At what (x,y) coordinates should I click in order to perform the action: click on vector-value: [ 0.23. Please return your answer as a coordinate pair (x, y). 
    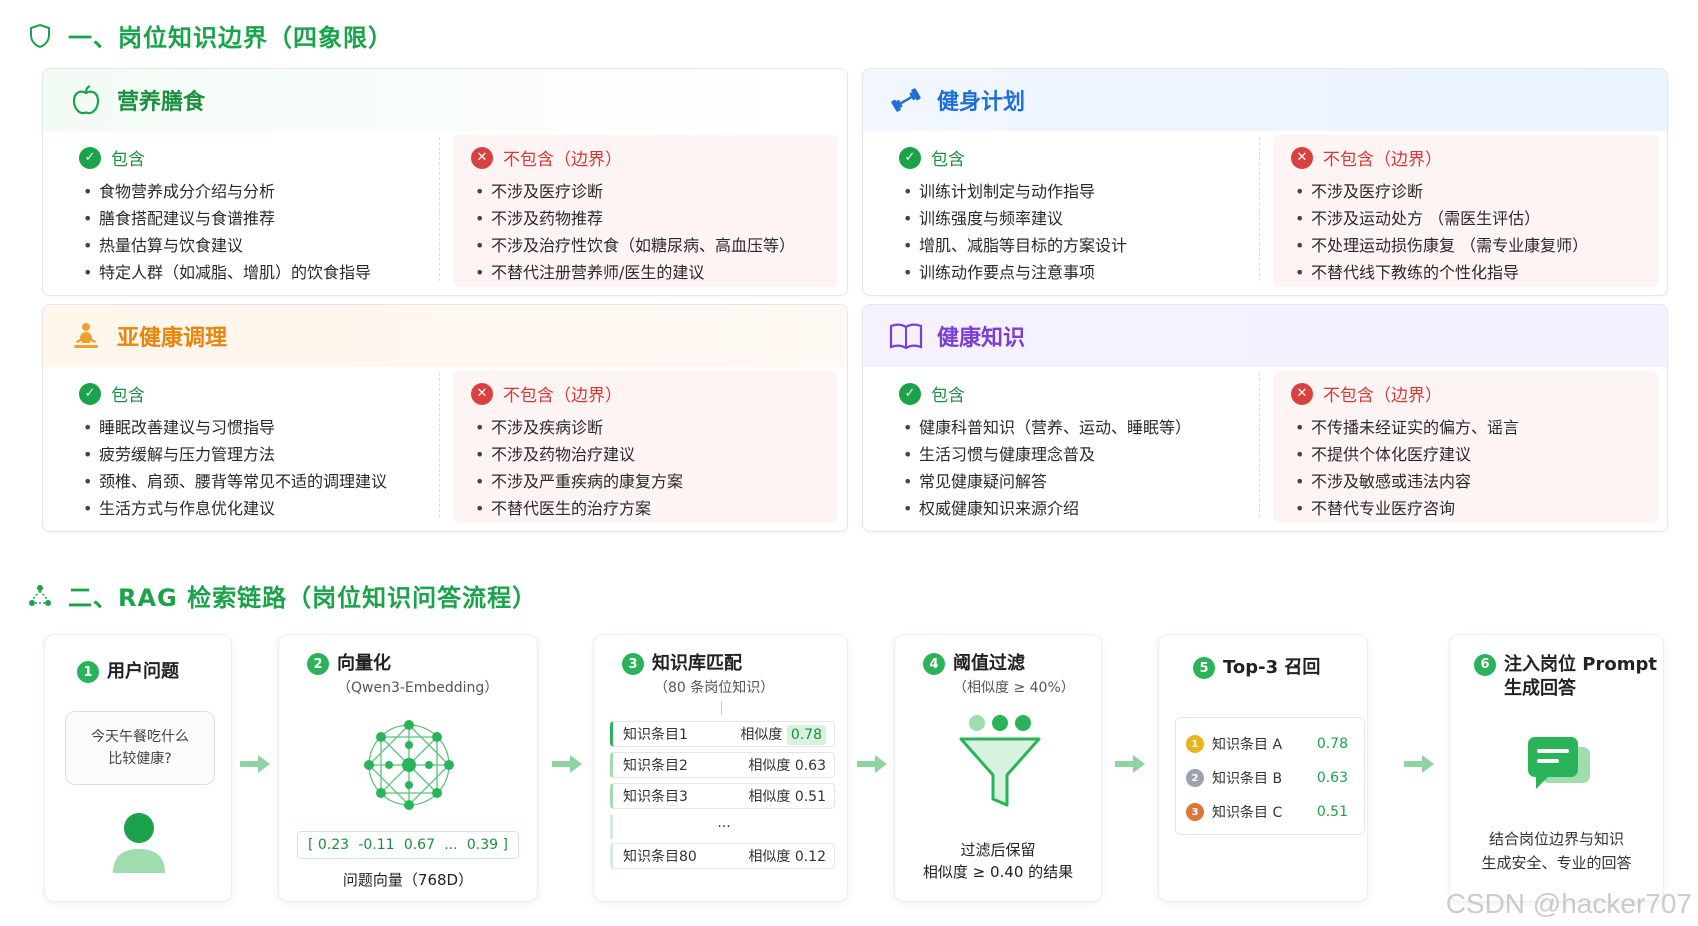
    Looking at the image, I should click on (329, 845).